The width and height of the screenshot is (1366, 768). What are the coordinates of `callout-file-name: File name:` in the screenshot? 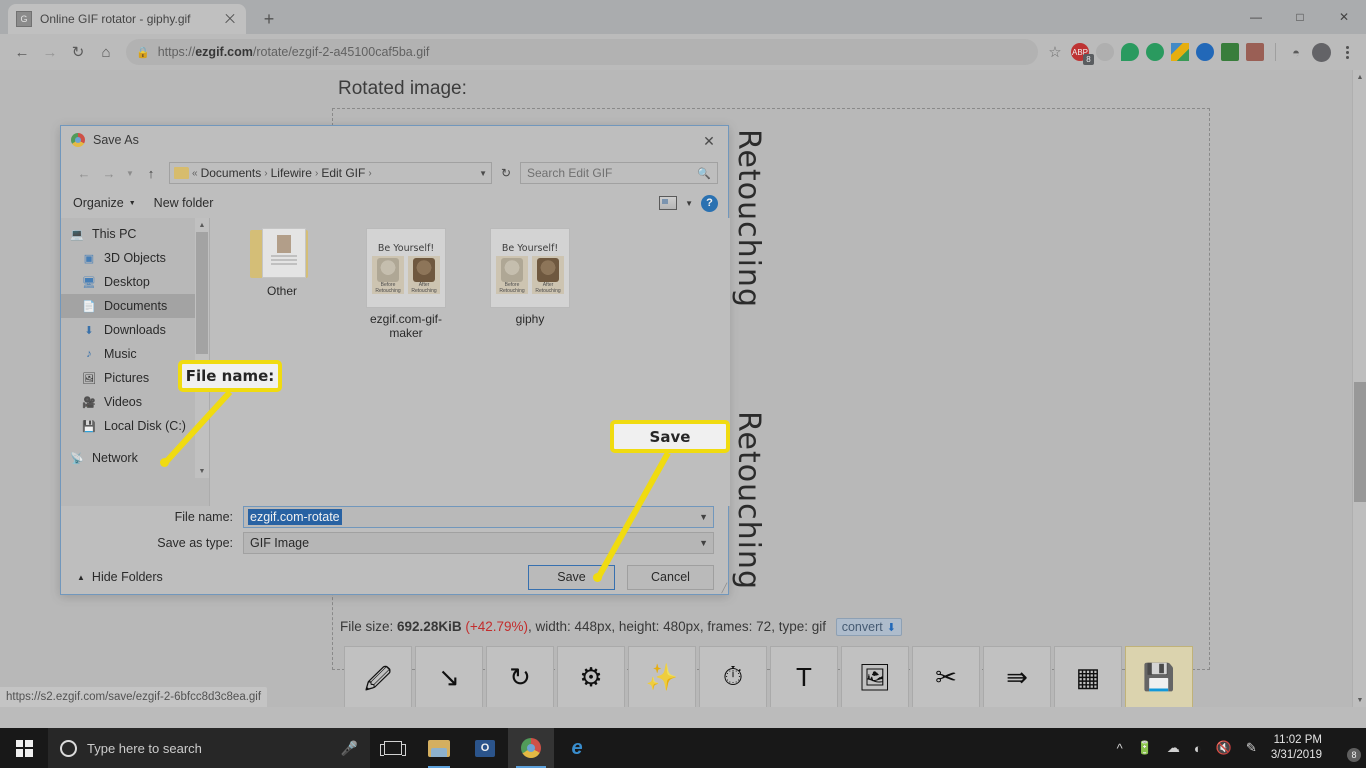 It's located at (230, 376).